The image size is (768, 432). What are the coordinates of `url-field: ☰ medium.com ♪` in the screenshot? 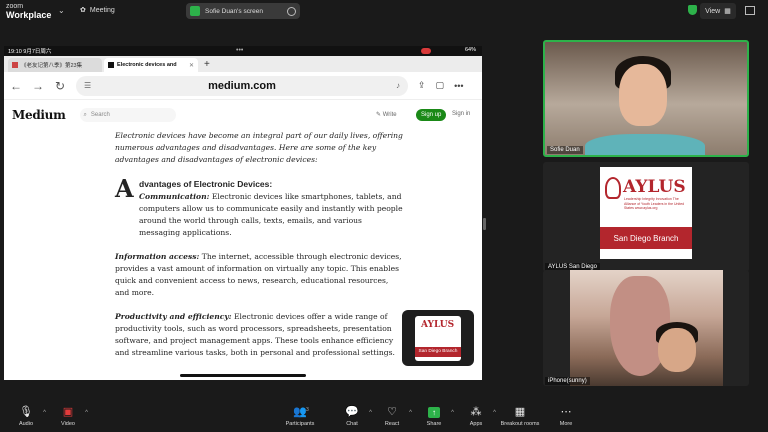 It's located at (242, 85).